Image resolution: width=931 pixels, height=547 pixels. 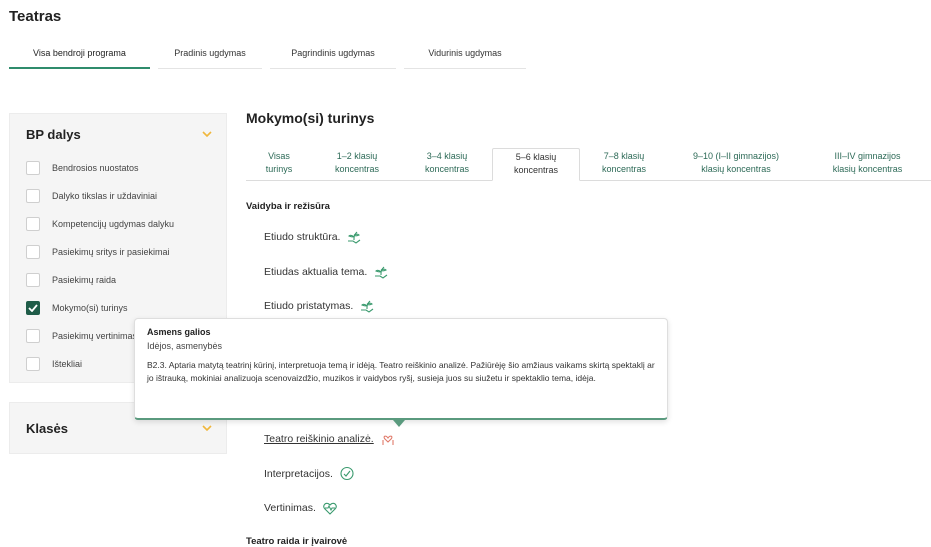 I want to click on topic-teatro-reiskinio-analize: Teatro reiškinio analizė., so click(x=330, y=439).